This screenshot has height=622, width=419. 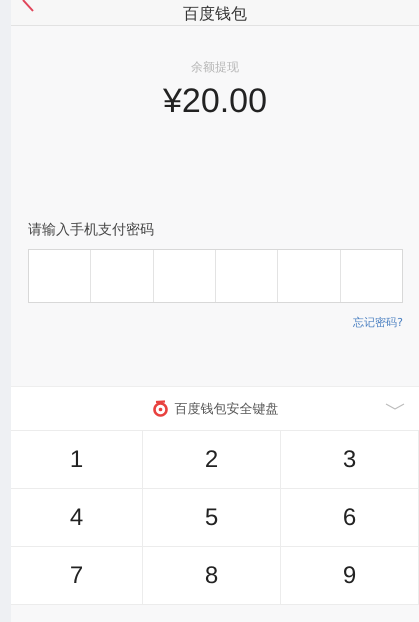 I want to click on wallet-logo-icon, so click(x=160, y=408).